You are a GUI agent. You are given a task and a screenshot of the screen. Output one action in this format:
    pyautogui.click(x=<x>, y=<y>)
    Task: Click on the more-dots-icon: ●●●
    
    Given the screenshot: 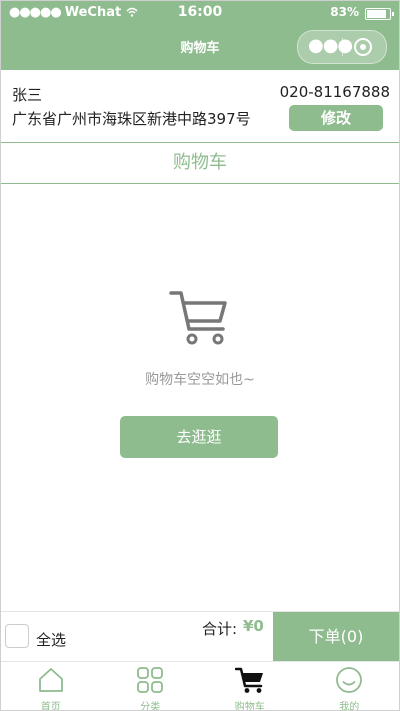 What is the action you would take?
    pyautogui.click(x=330, y=46)
    